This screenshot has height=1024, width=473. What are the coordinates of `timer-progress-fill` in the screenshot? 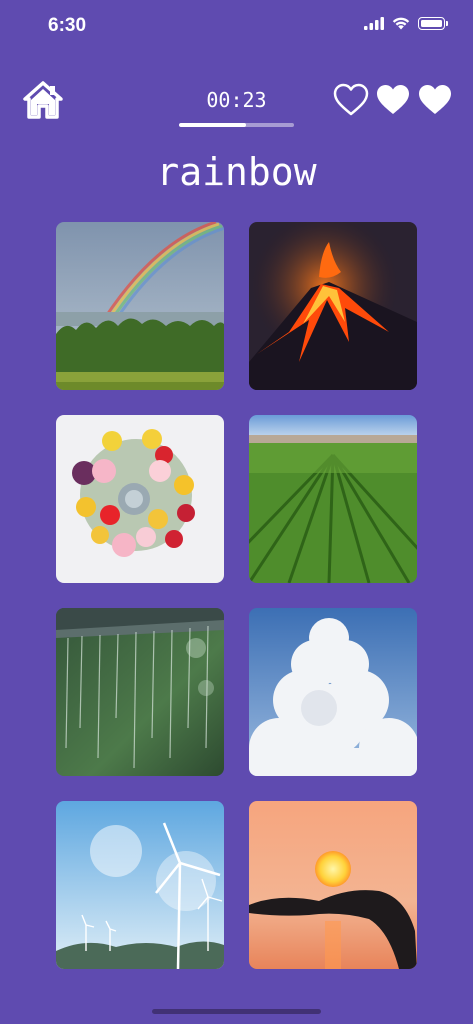 It's located at (212, 125).